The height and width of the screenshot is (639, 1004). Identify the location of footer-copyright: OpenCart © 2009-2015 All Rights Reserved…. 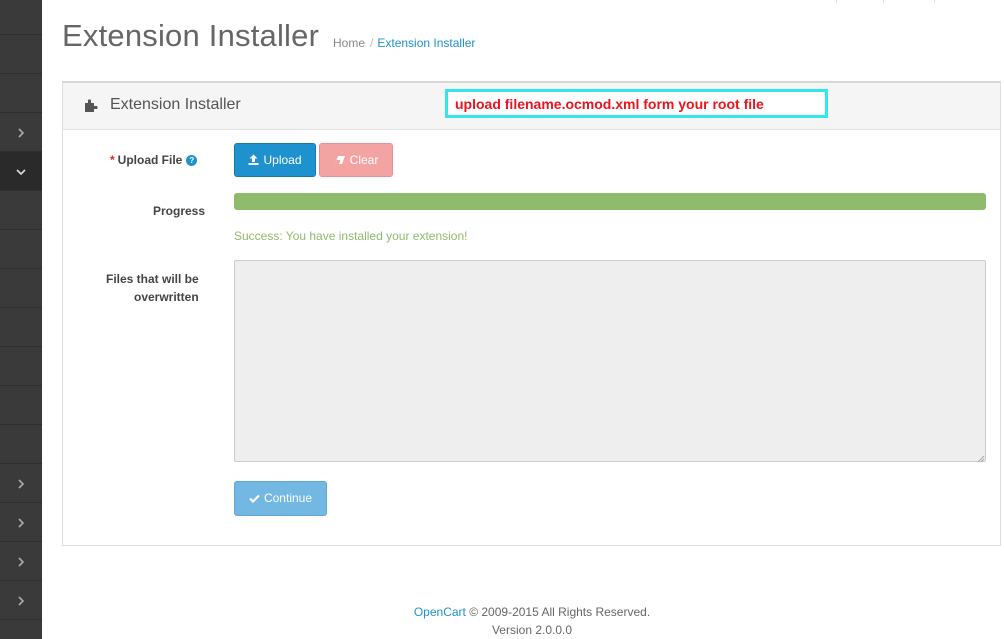
(502, 612).